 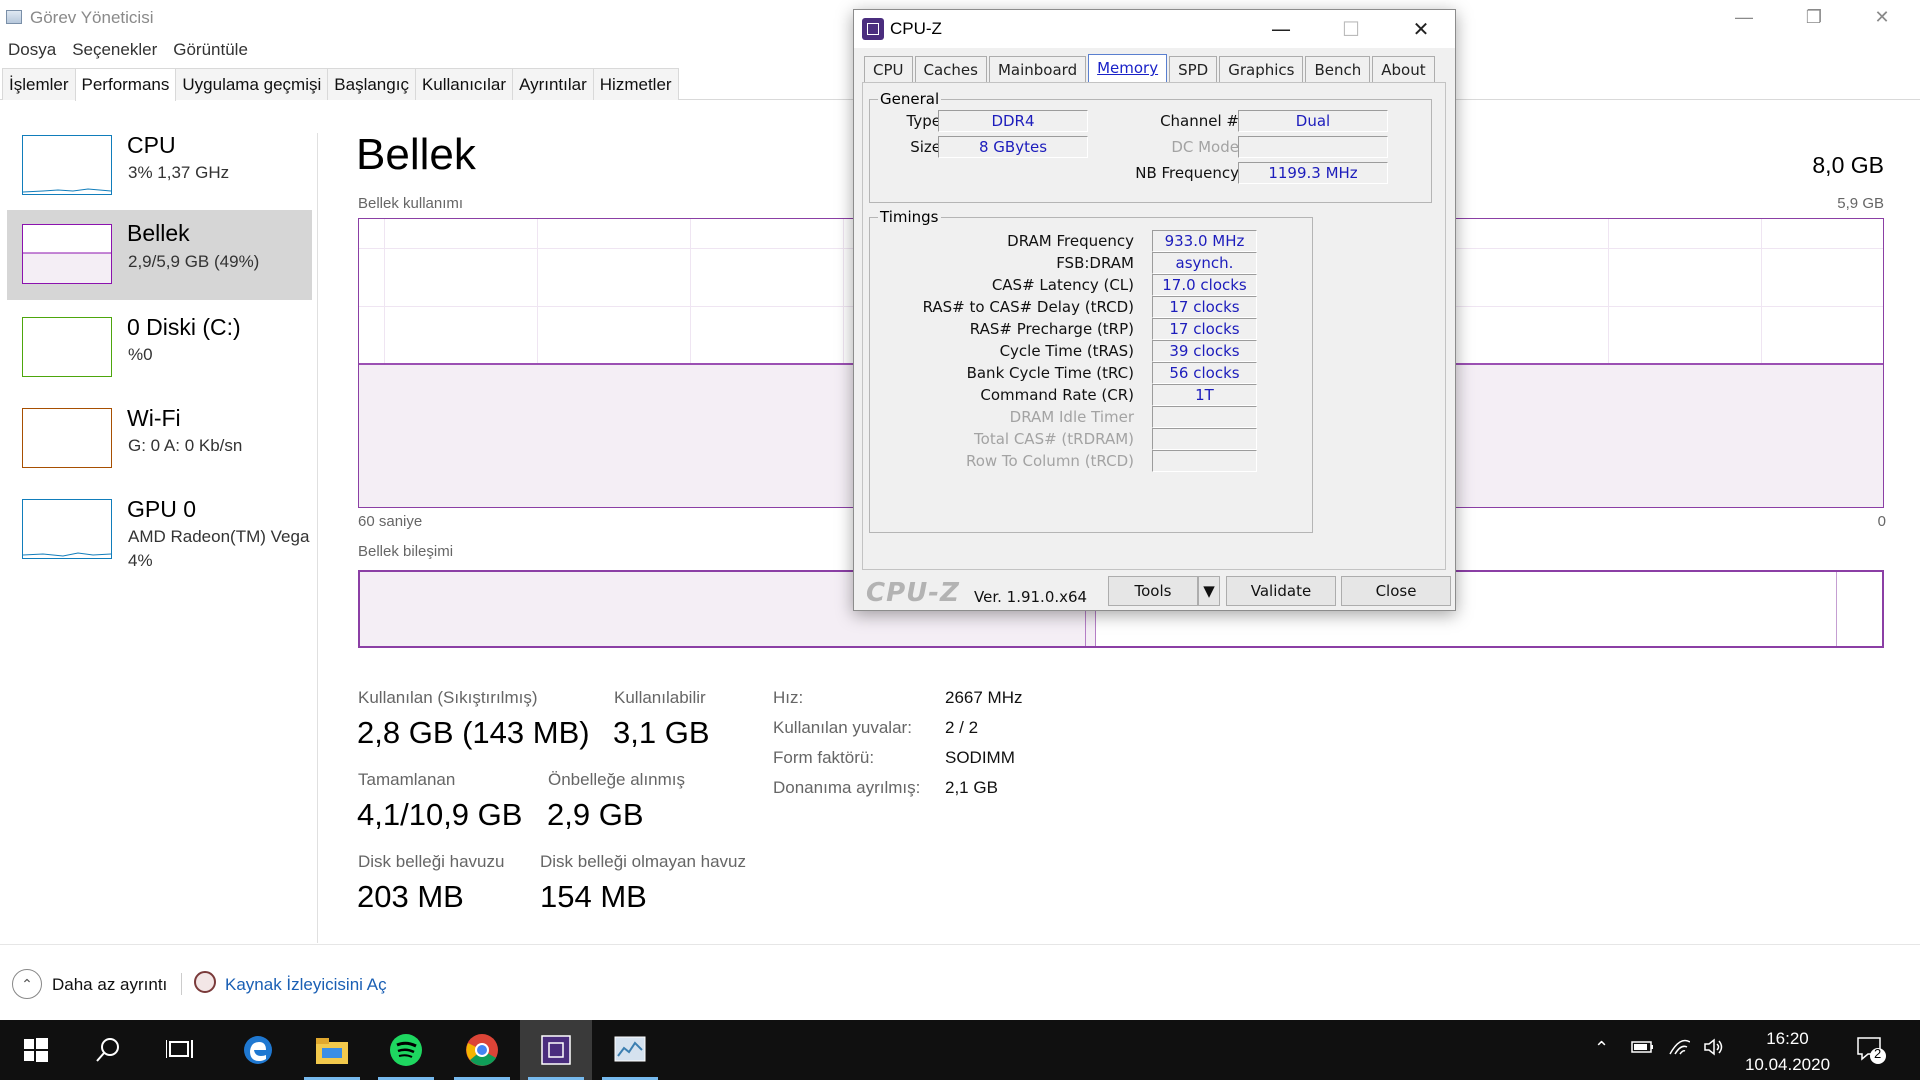 I want to click on sidebar-item-label: CPU, so click(x=151, y=145).